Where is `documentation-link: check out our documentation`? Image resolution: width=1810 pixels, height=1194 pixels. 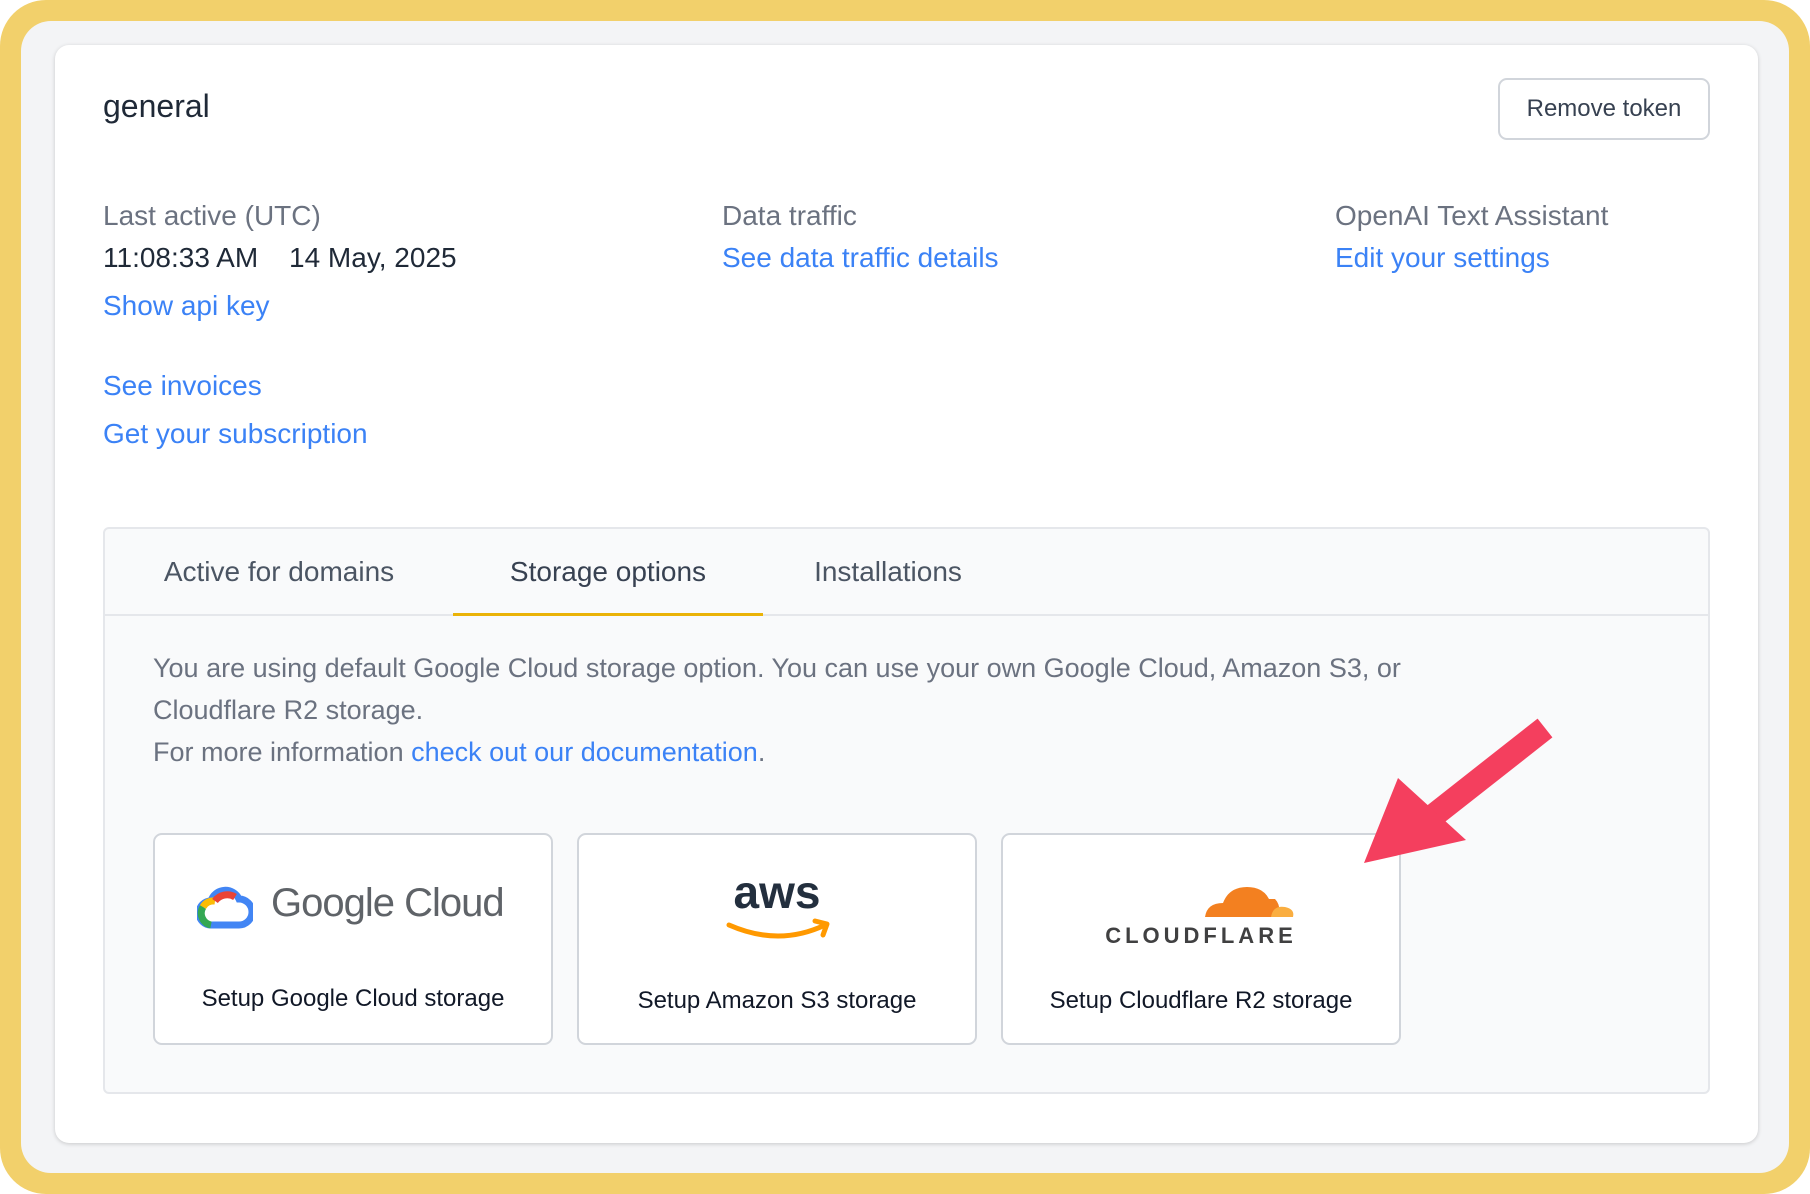
documentation-link: check out our documentation is located at coordinates (584, 752).